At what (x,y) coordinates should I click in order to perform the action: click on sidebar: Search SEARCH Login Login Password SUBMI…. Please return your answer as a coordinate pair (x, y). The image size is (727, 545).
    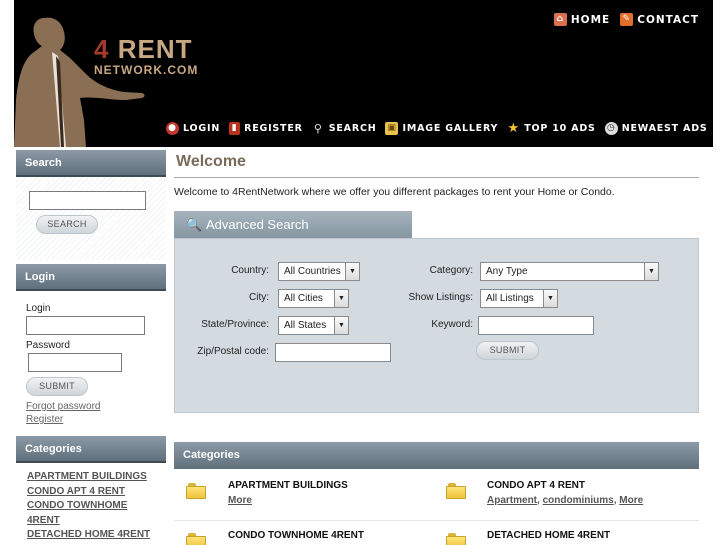
    Looking at the image, I should click on (91, 347).